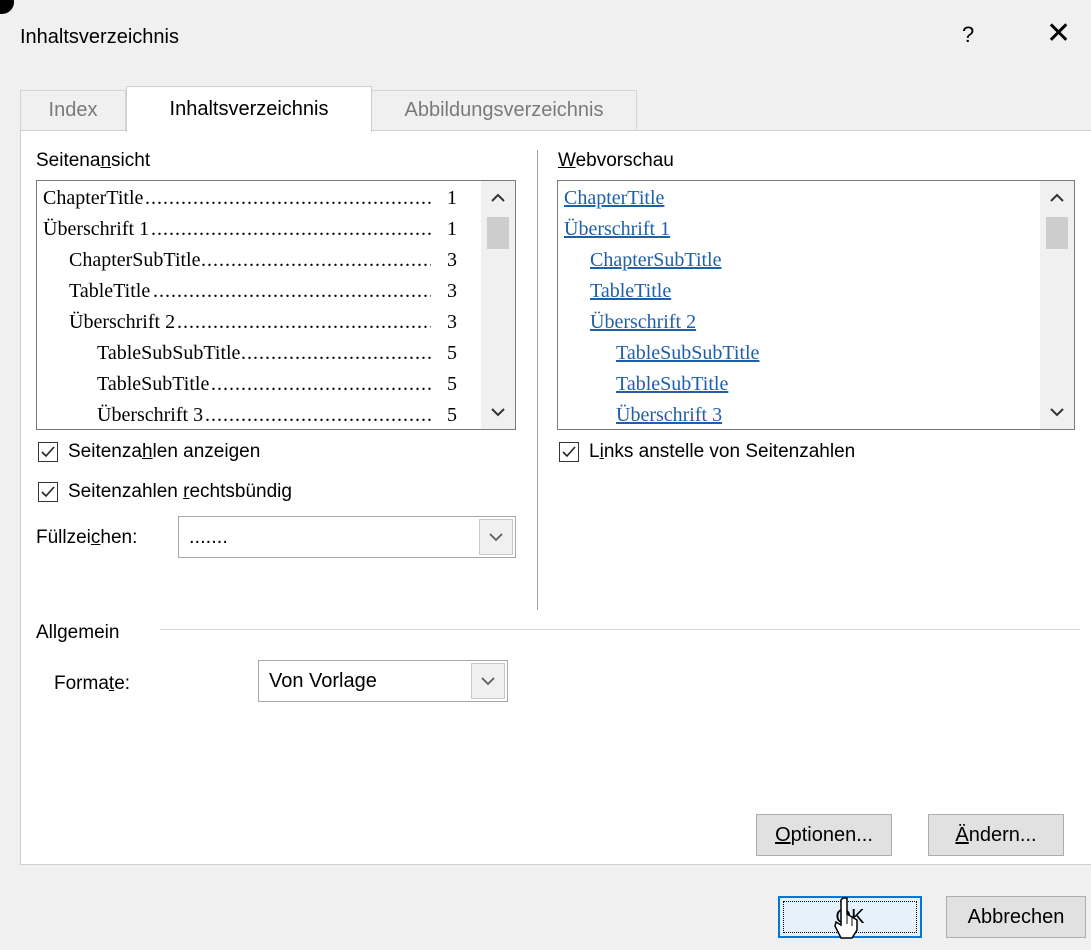  Describe the element at coordinates (846, 918) in the screenshot. I see `mouse-pointer-icon` at that location.